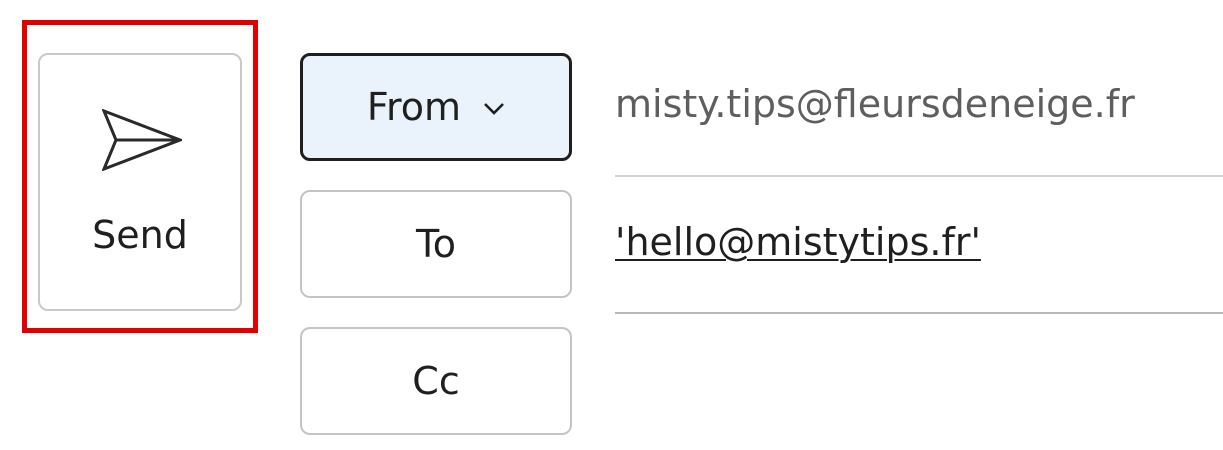  I want to click on cc-button-label: Cc, so click(436, 381).